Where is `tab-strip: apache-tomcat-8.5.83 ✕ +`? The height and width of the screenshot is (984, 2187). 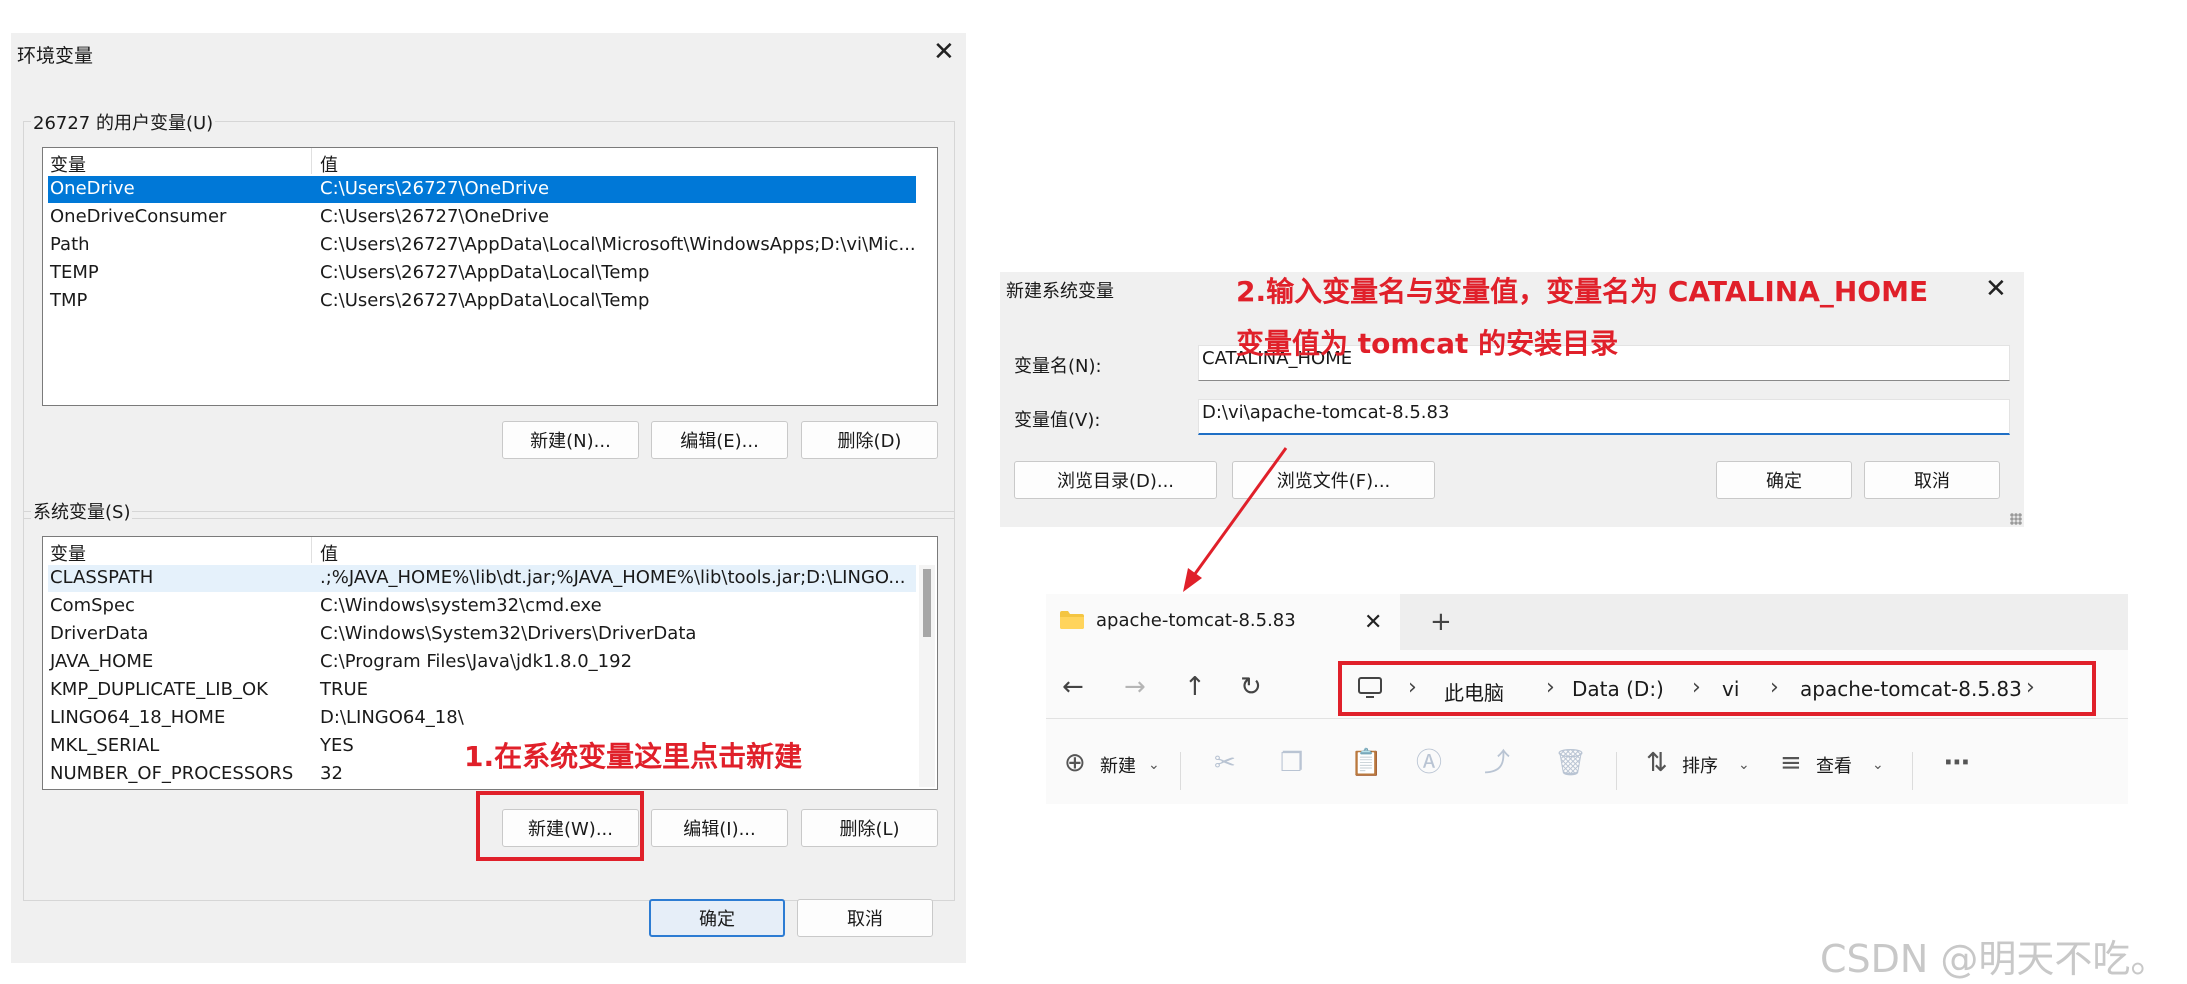 tab-strip: apache-tomcat-8.5.83 ✕ + is located at coordinates (1587, 622).